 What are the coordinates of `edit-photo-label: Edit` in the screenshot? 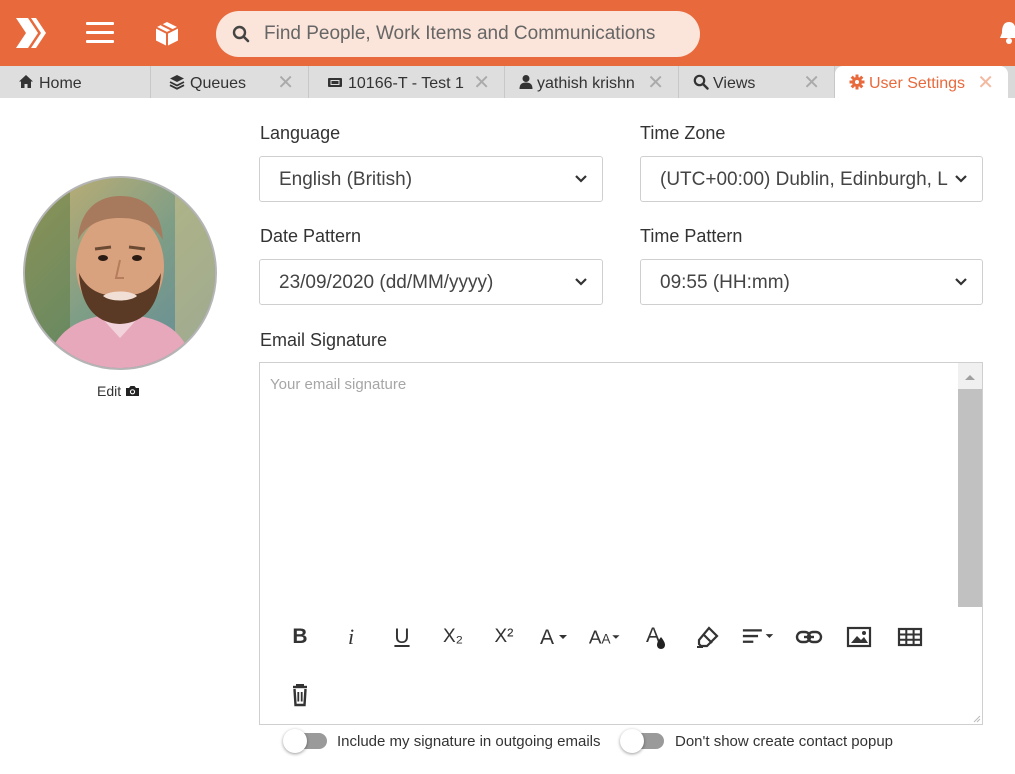 It's located at (109, 391).